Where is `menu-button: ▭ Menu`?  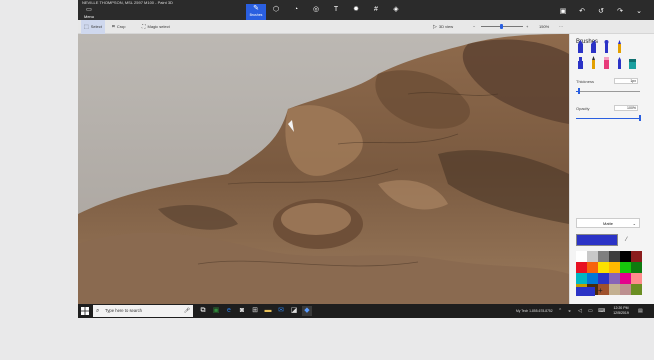
menu-button: ▭ Menu is located at coordinates (89, 13).